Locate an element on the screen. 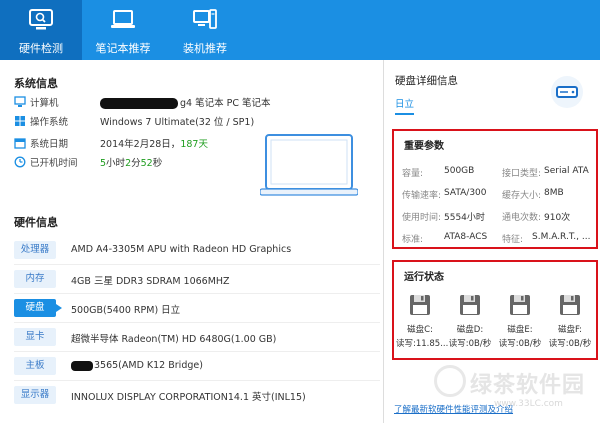  tab-label: 硬件检测 is located at coordinates (41, 48).